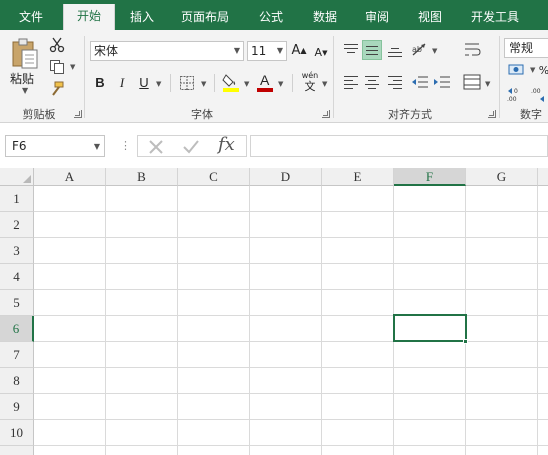 The image size is (548, 455). Describe the element at coordinates (492, 114) in the screenshot. I see `alignment-launcher-icon` at that location.